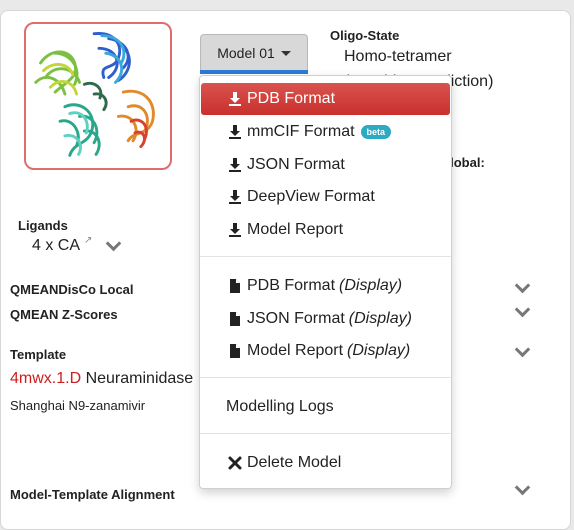 The width and height of the screenshot is (574, 530). I want to click on menu-item-label: Delete Model, so click(294, 462).